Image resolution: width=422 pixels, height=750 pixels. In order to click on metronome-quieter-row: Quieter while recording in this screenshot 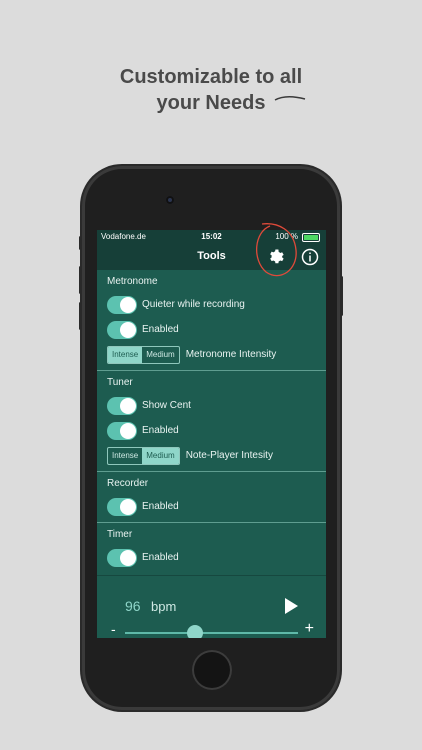, I will do `click(211, 304)`.